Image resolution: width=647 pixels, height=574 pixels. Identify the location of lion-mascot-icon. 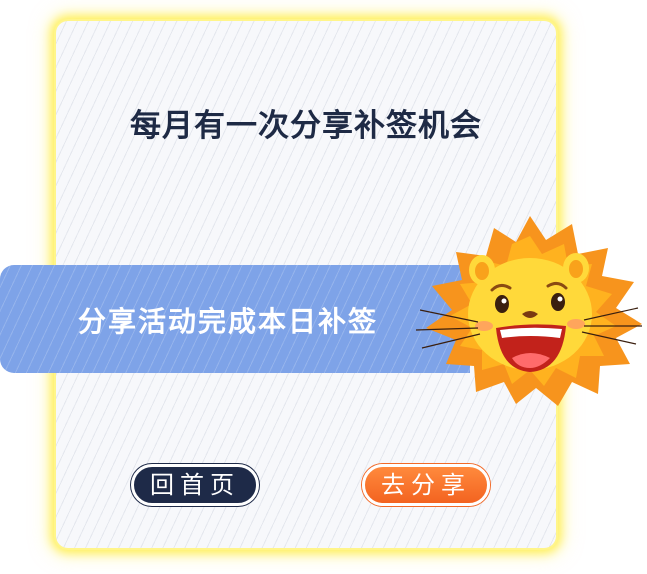
(528, 311).